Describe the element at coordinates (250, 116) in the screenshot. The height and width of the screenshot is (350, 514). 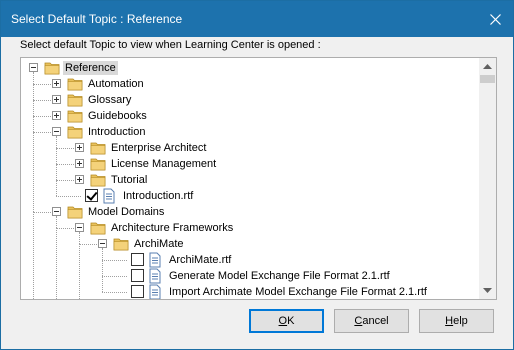
I see `tree-folder-node: Guidebooks` at that location.